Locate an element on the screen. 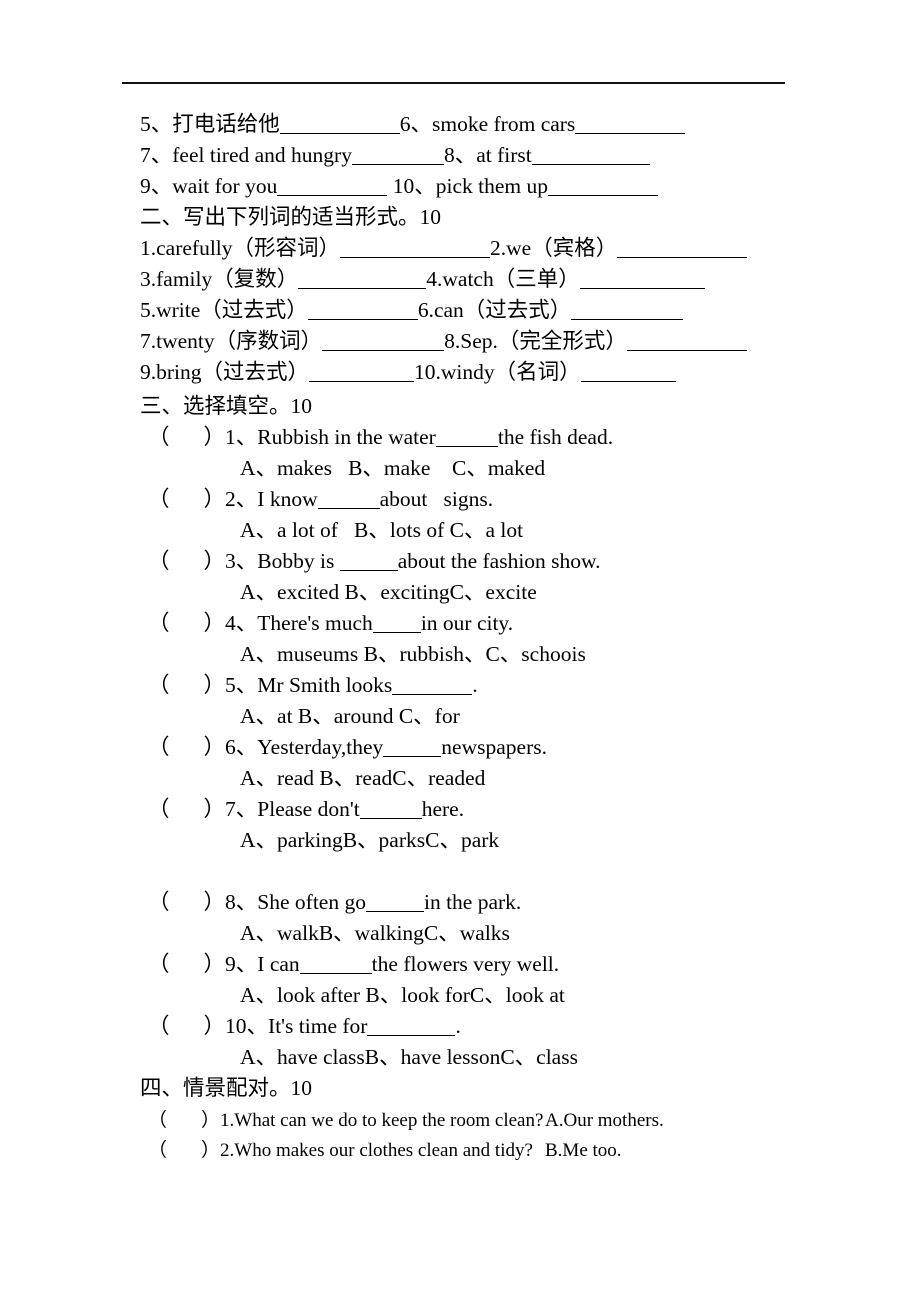 Image resolution: width=920 pixels, height=1302 pixels. word-form-item-10: 10.windy（名词） is located at coordinates (497, 372).